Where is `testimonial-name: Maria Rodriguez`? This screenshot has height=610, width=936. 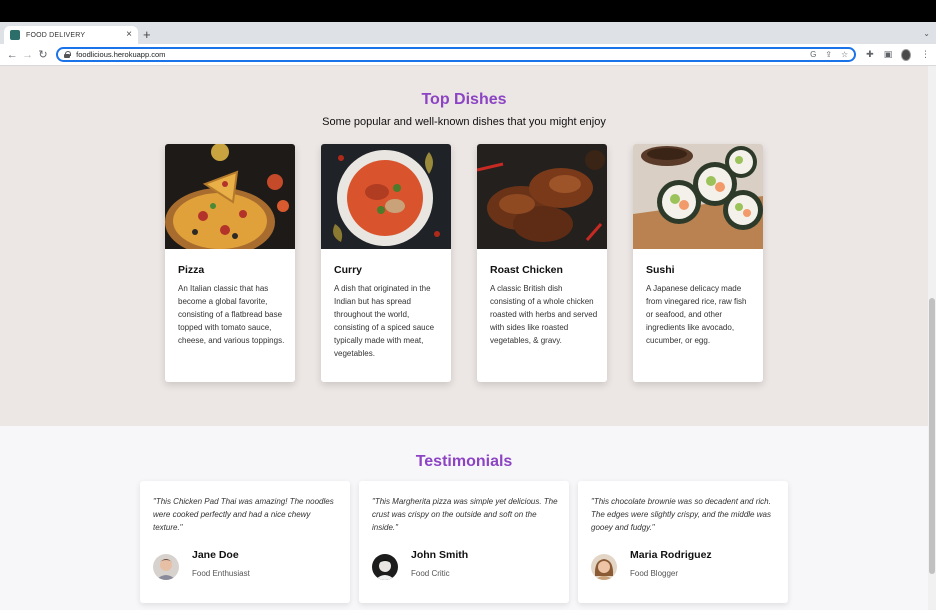
testimonial-name: Maria Rodriguez is located at coordinates (671, 555).